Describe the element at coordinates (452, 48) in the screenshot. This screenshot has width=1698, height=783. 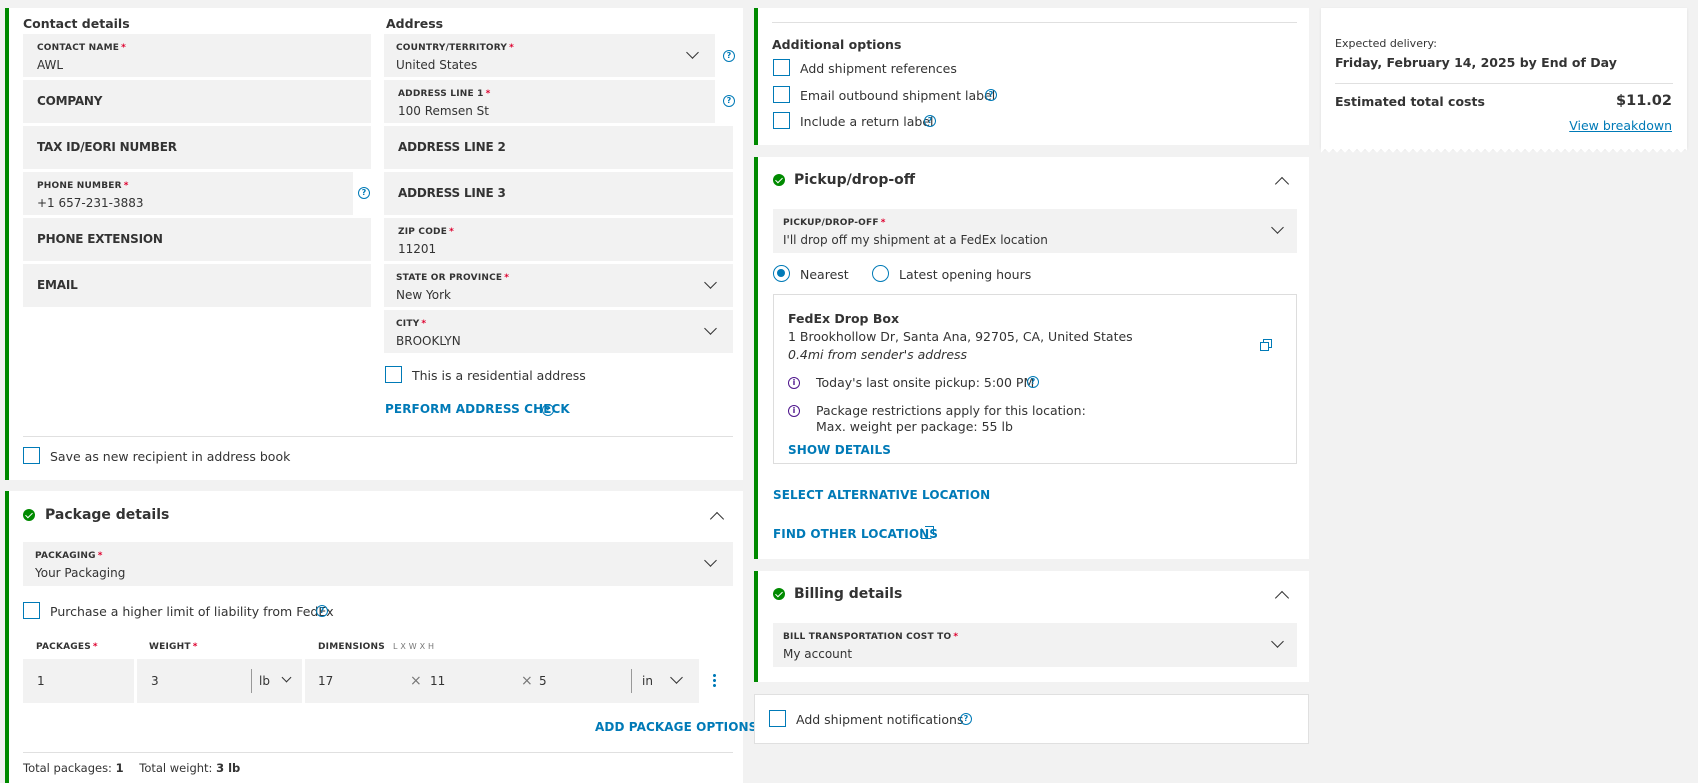
I see `country-label: COUNTRY/TERRITORY` at that location.